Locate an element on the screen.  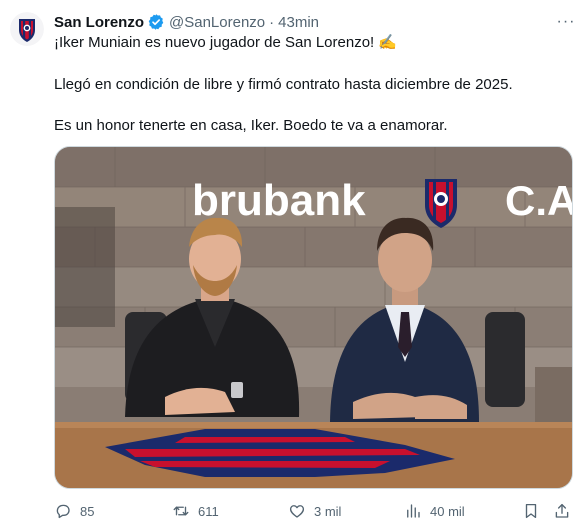
like-button: 3 mil is located at coordinates (314, 511).